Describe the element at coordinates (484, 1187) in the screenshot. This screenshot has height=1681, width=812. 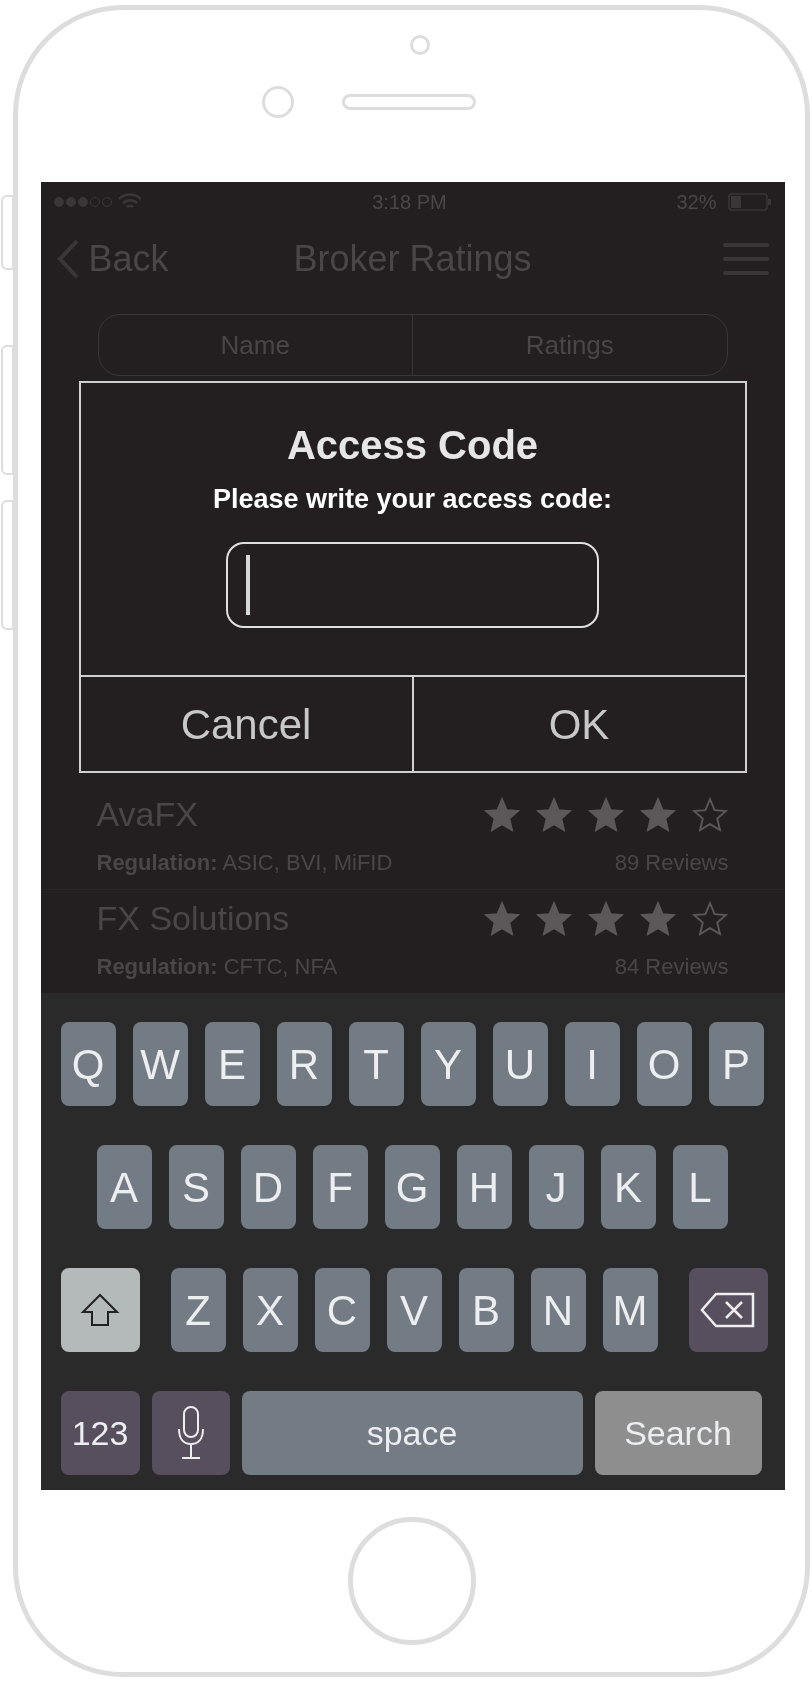
I see `key: H` at that location.